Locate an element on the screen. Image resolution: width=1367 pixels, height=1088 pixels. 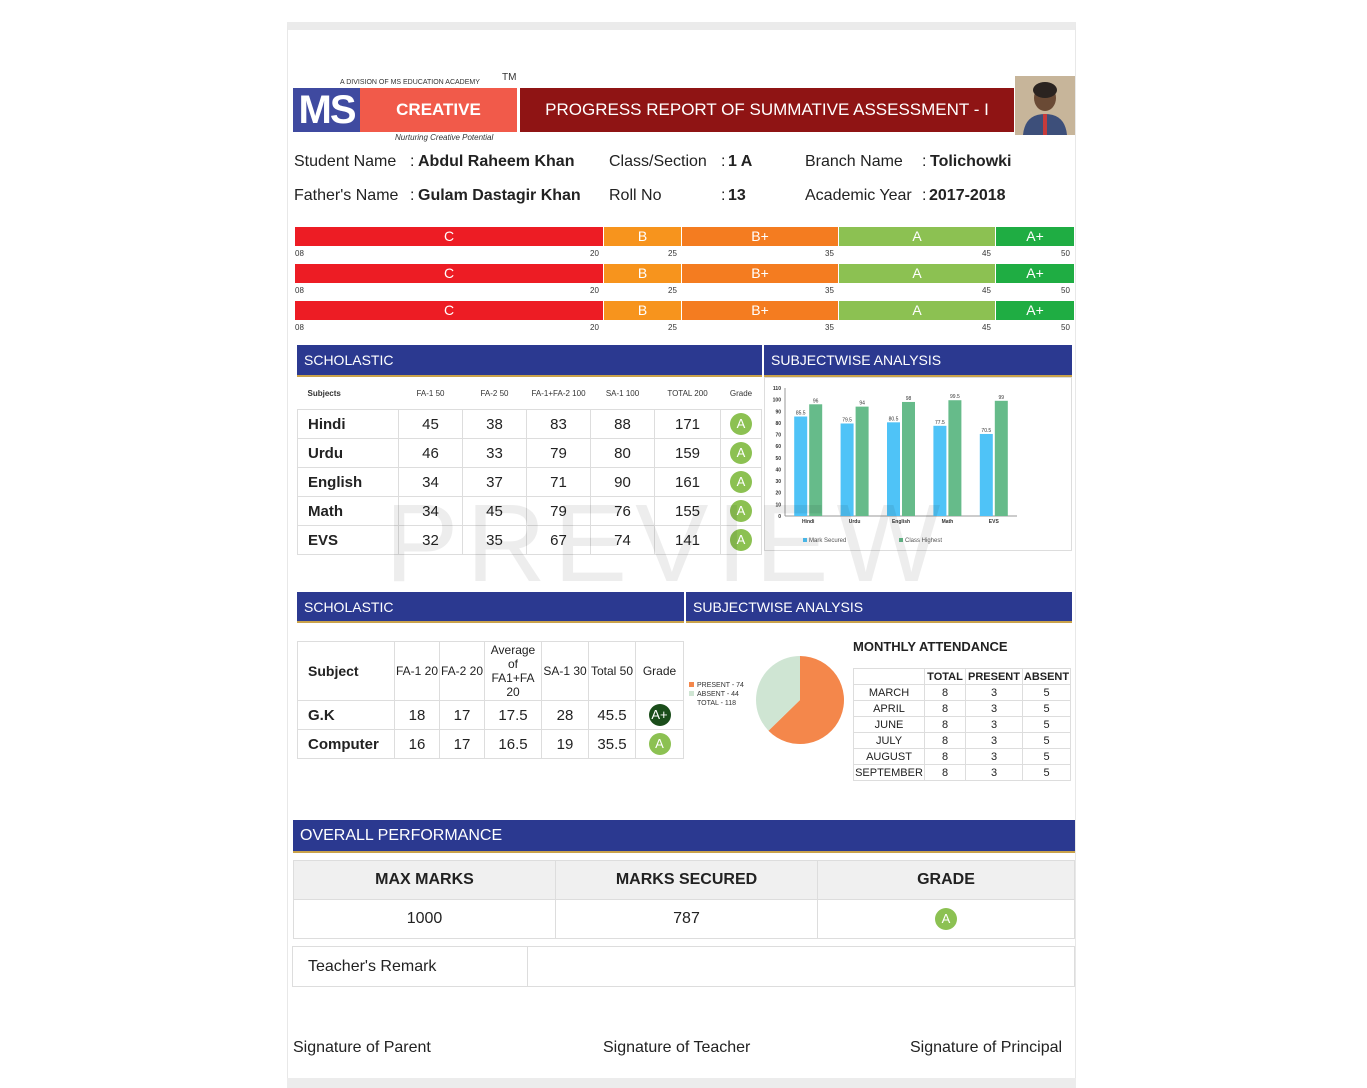
col-subjects: Subjects is located at coordinates (324, 393).